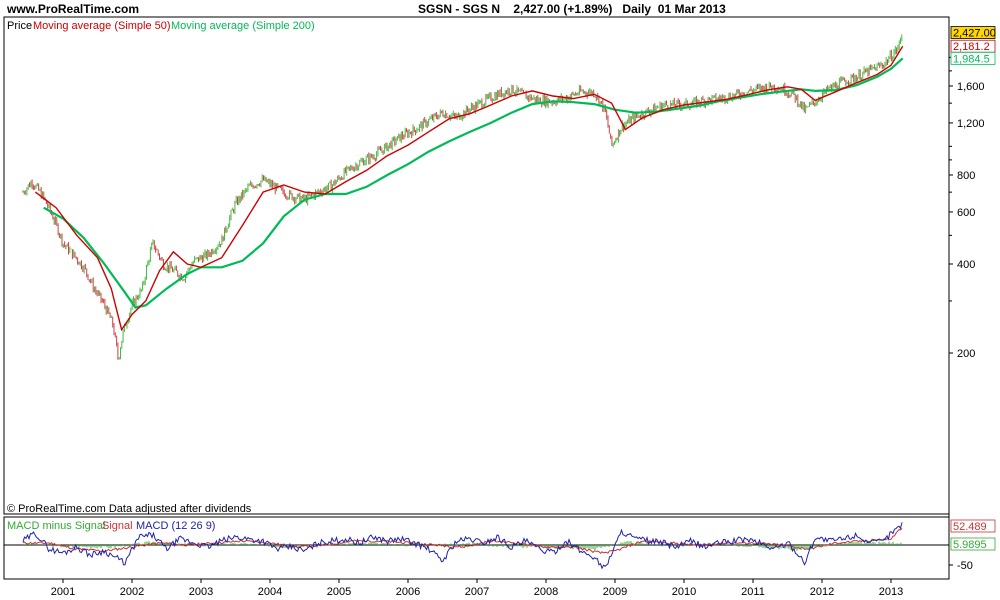 The height and width of the screenshot is (600, 1000). I want to click on last-value-ma200: 1,984.5, so click(971, 59).